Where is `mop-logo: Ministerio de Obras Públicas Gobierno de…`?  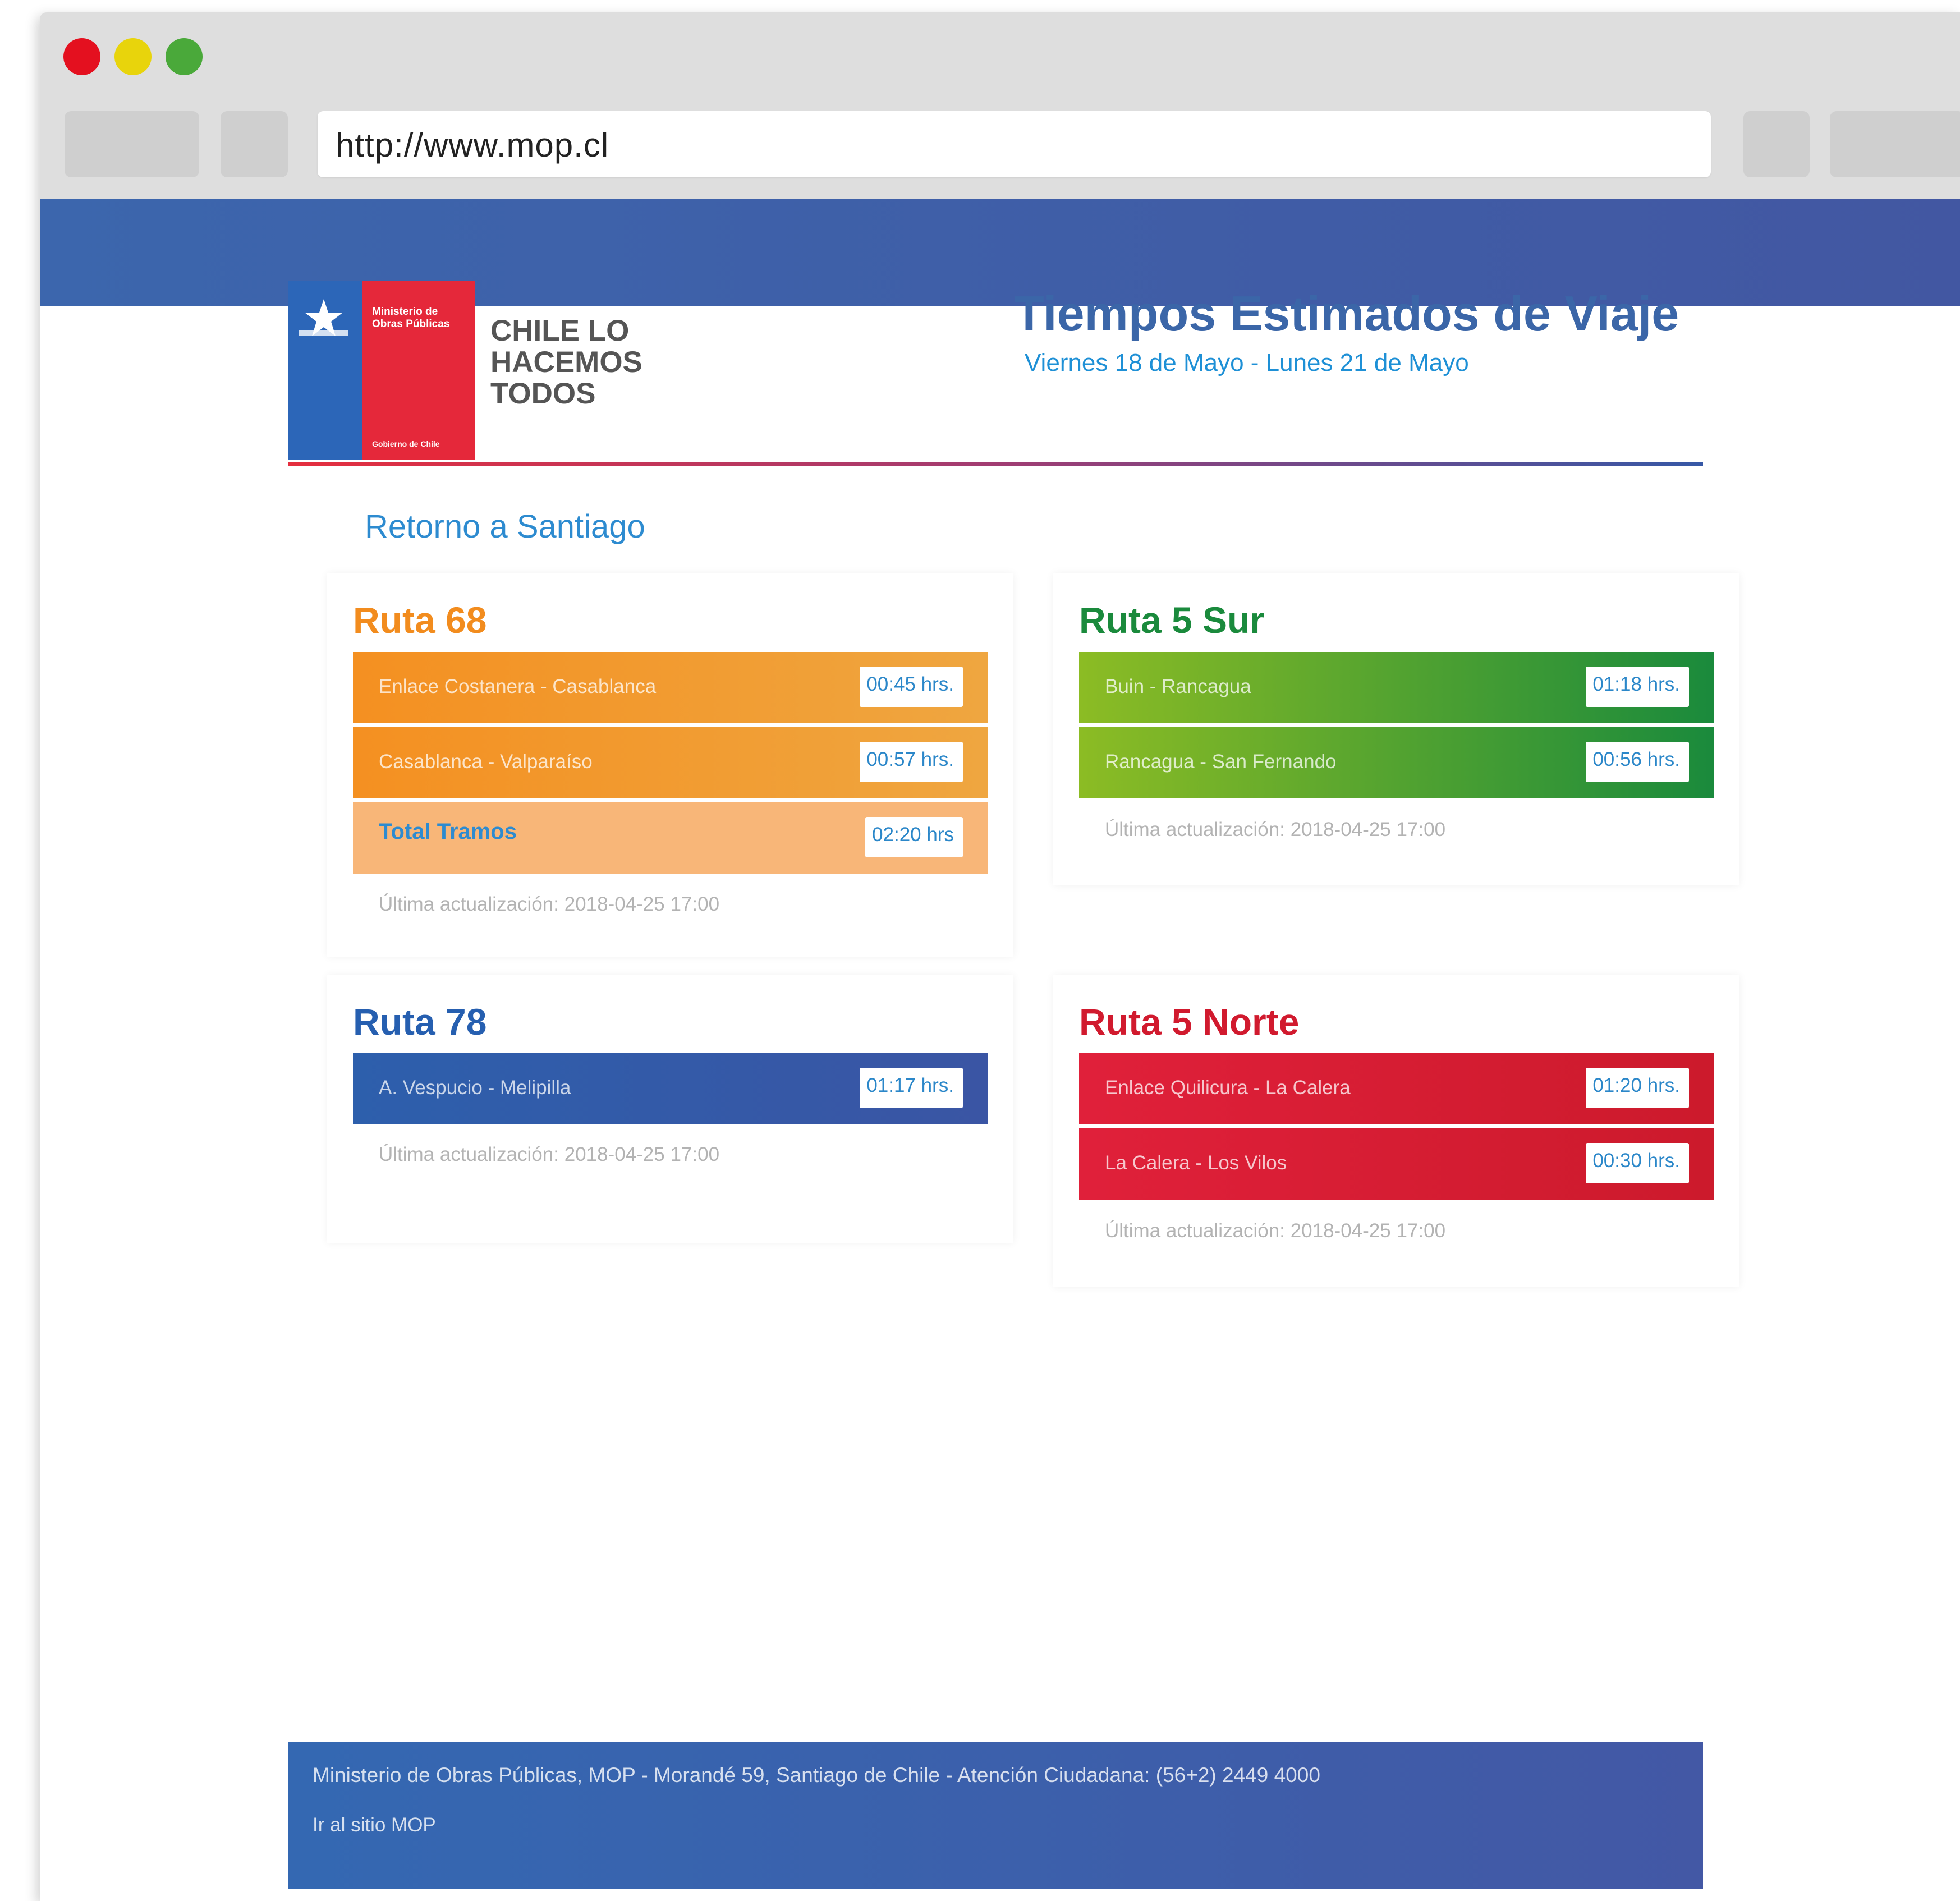
mop-logo: Ministerio de Obras Públicas Gobierno de… is located at coordinates (382, 370).